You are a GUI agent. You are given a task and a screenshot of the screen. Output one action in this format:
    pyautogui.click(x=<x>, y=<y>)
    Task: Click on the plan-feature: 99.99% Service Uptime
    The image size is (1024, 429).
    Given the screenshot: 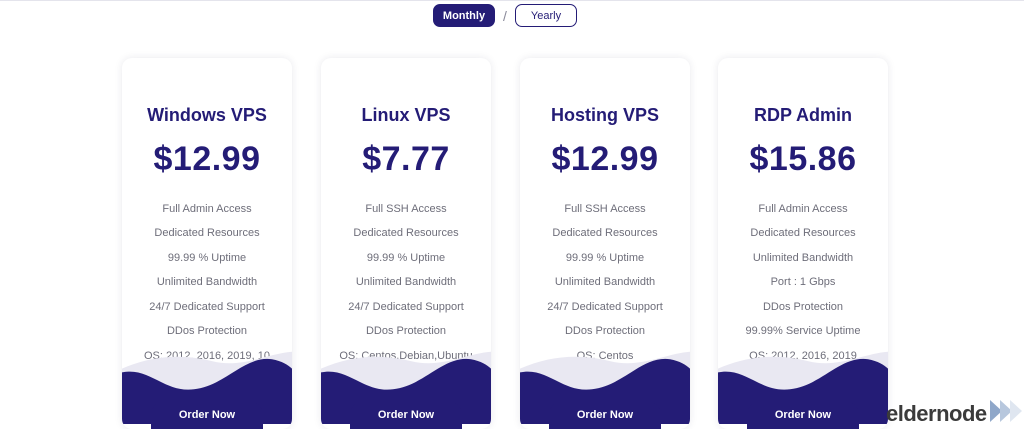 What is the action you would take?
    pyautogui.click(x=803, y=331)
    